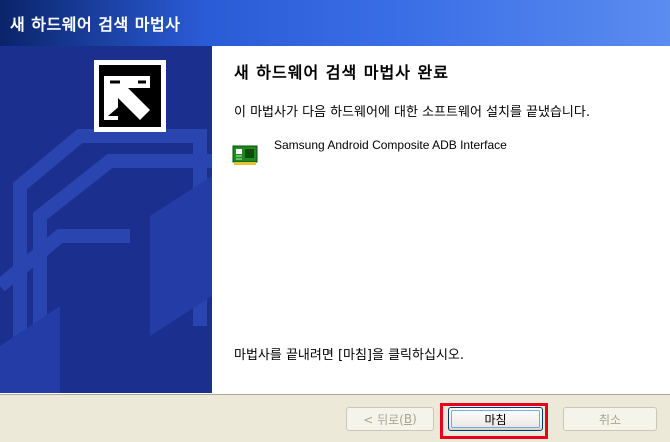 The image size is (670, 442). Describe the element at coordinates (414, 419) in the screenshot. I see `back-button-label-close: )` at that location.